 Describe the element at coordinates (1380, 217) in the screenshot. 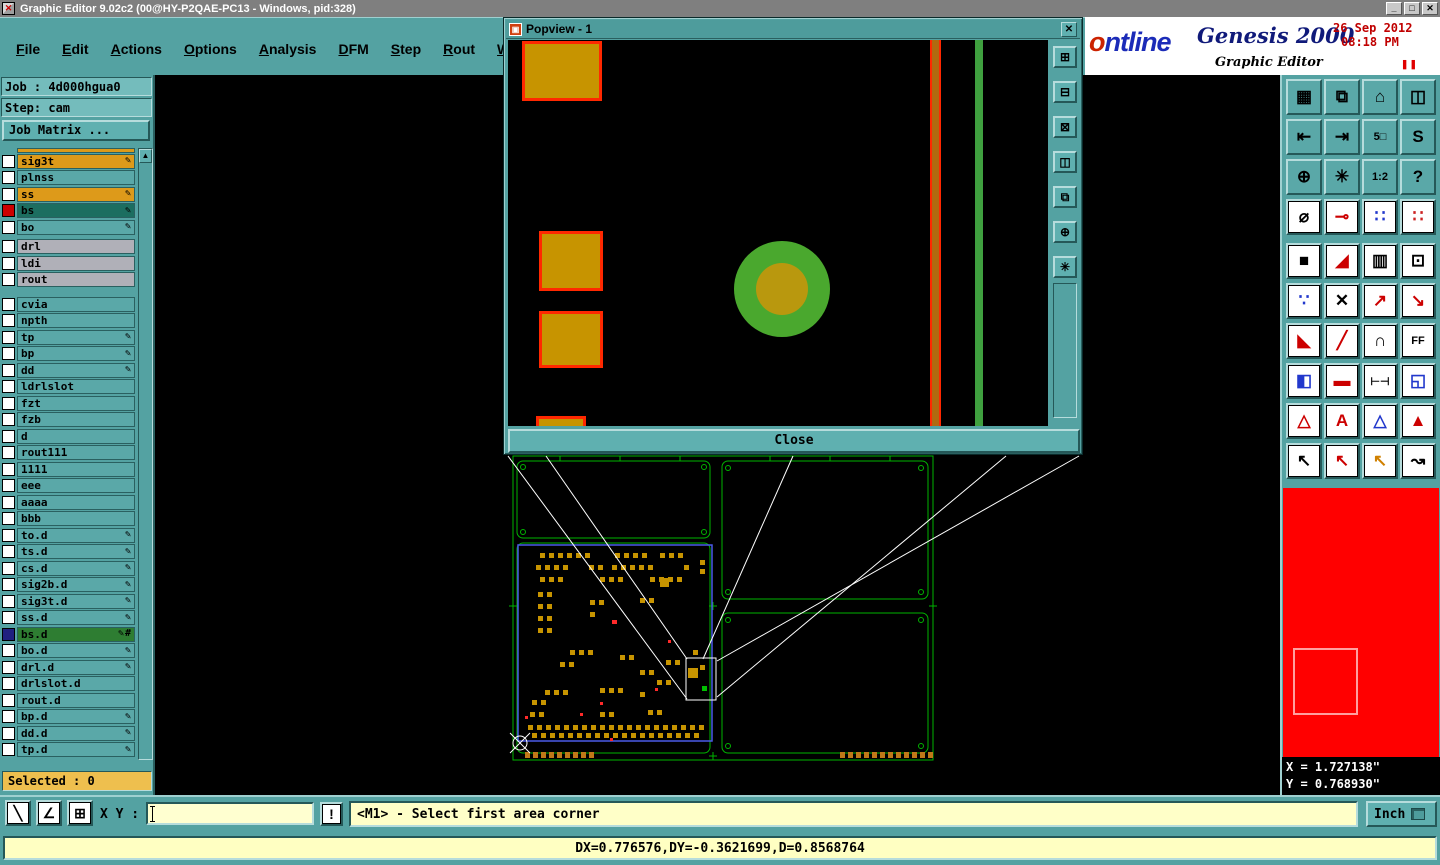

I see `tool-net-points-blue: ∷` at that location.